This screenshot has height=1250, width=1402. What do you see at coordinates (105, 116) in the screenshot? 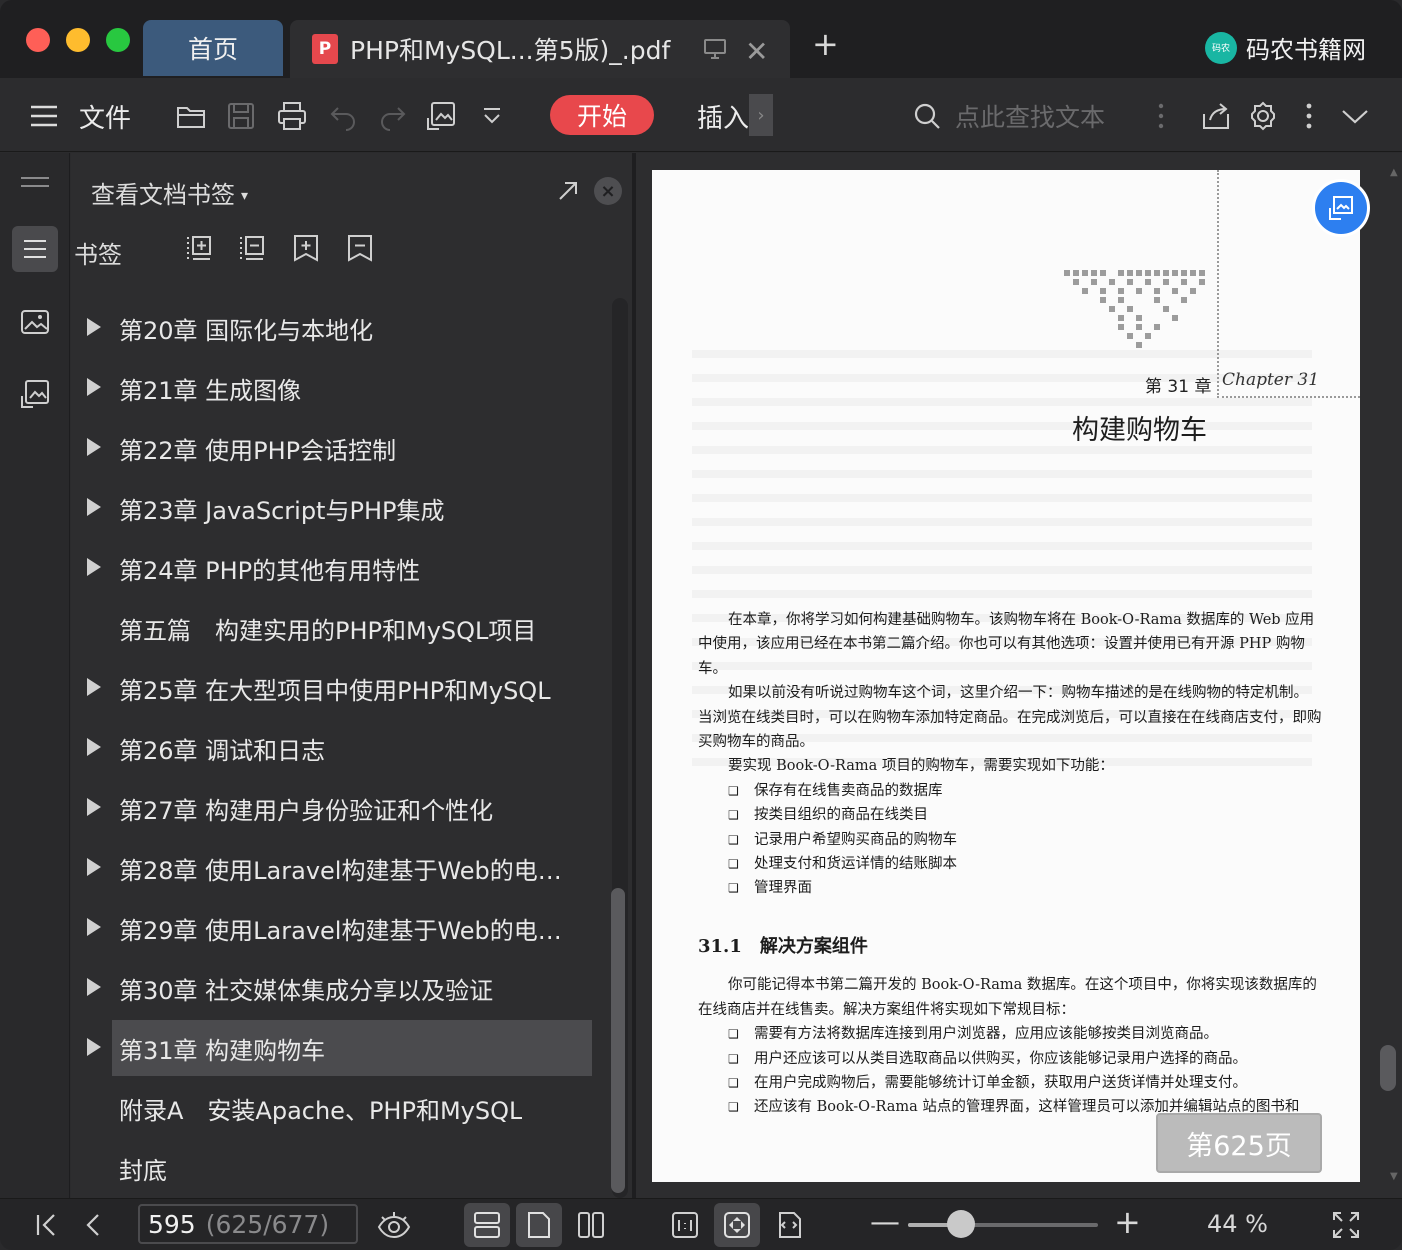
I see `file-menu: 文件` at bounding box center [105, 116].